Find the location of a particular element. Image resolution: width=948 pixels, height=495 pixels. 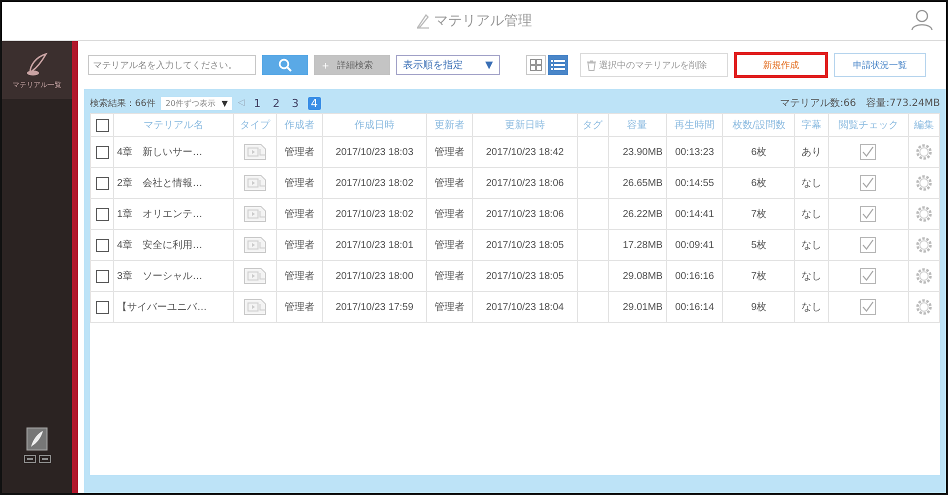

table-cell: あり is located at coordinates (811, 152).